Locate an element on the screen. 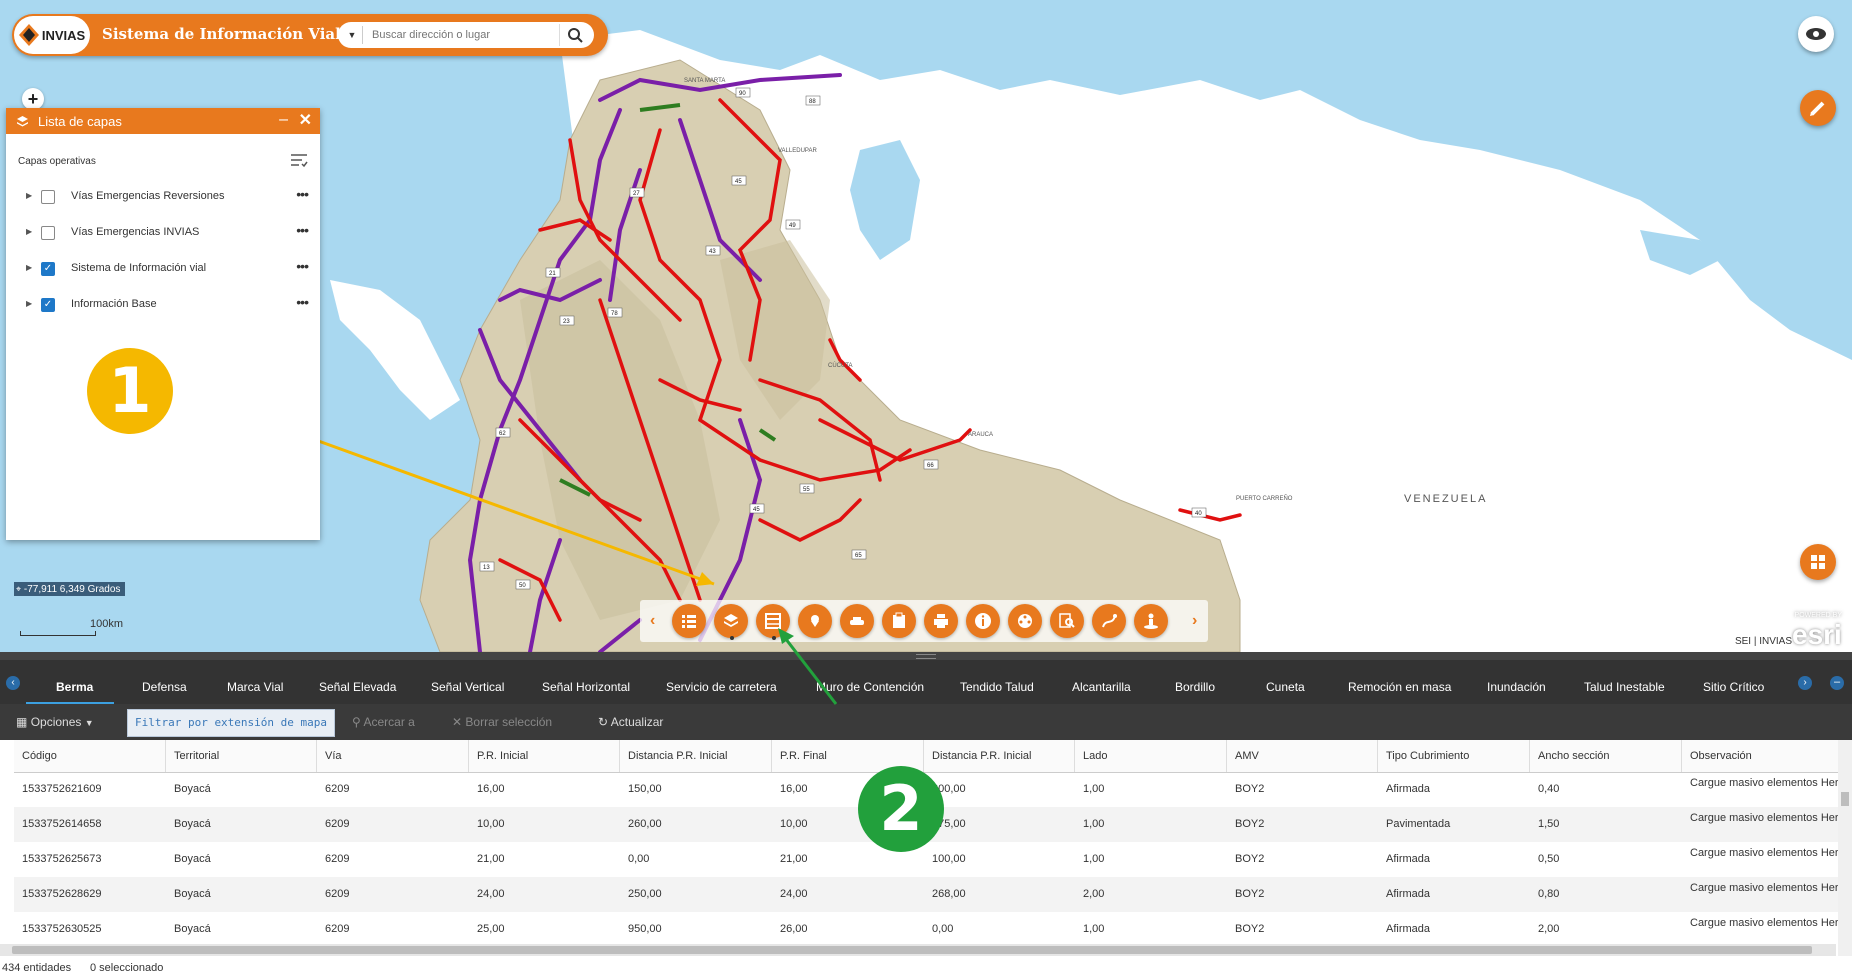 The width and height of the screenshot is (1852, 977). column-header: P.R. Inicial is located at coordinates (544, 756).